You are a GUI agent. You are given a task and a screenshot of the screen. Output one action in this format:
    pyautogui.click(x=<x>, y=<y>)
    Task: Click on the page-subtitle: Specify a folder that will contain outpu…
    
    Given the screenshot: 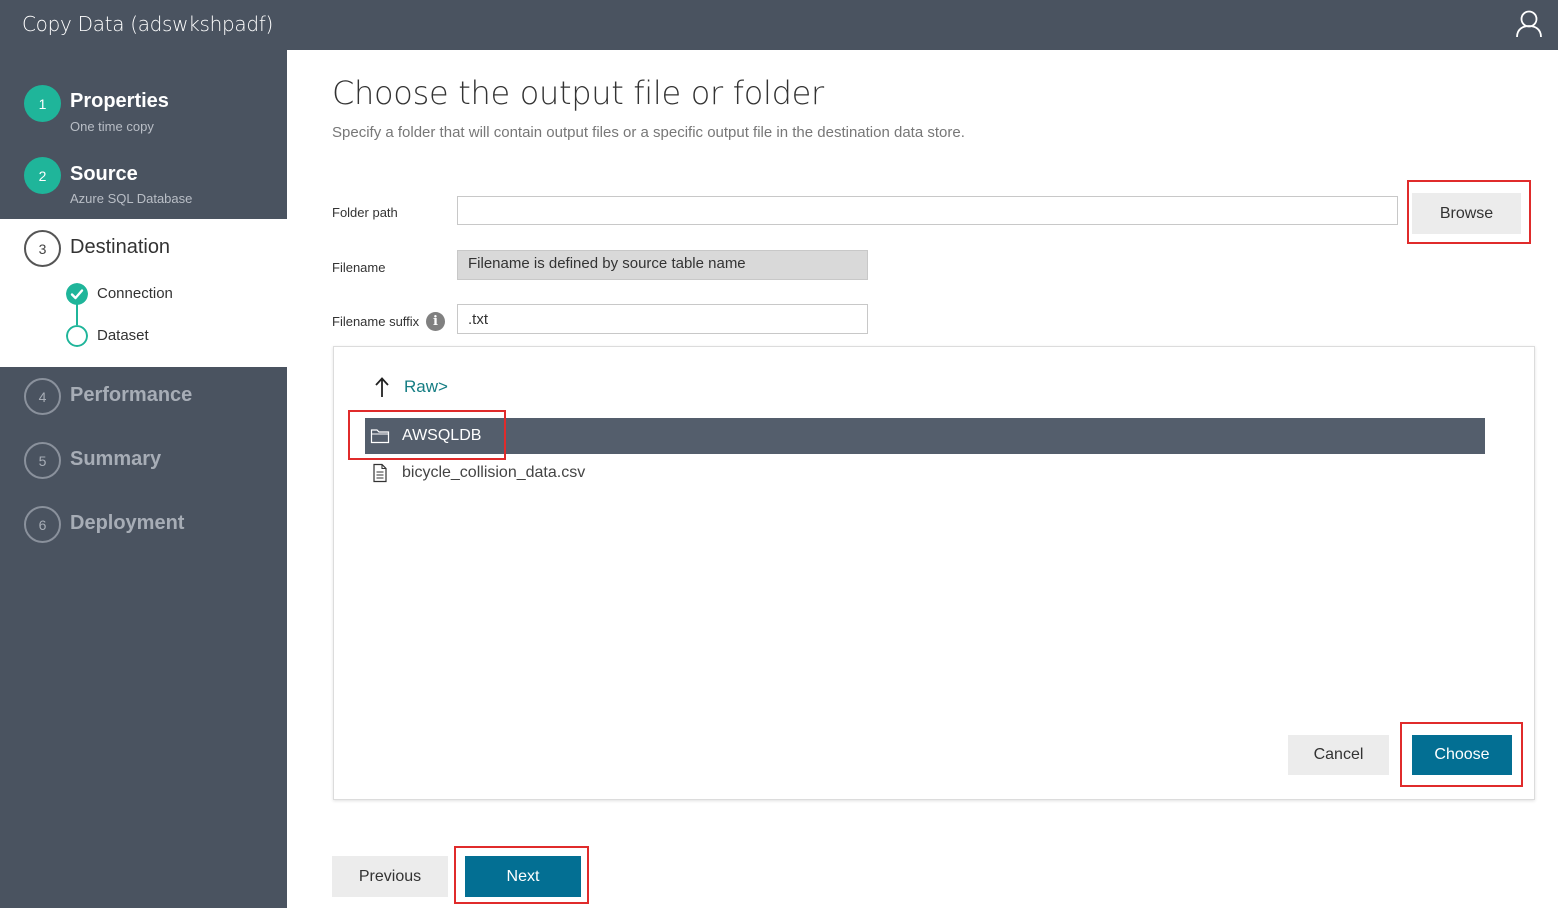 What is the action you would take?
    pyautogui.click(x=648, y=132)
    